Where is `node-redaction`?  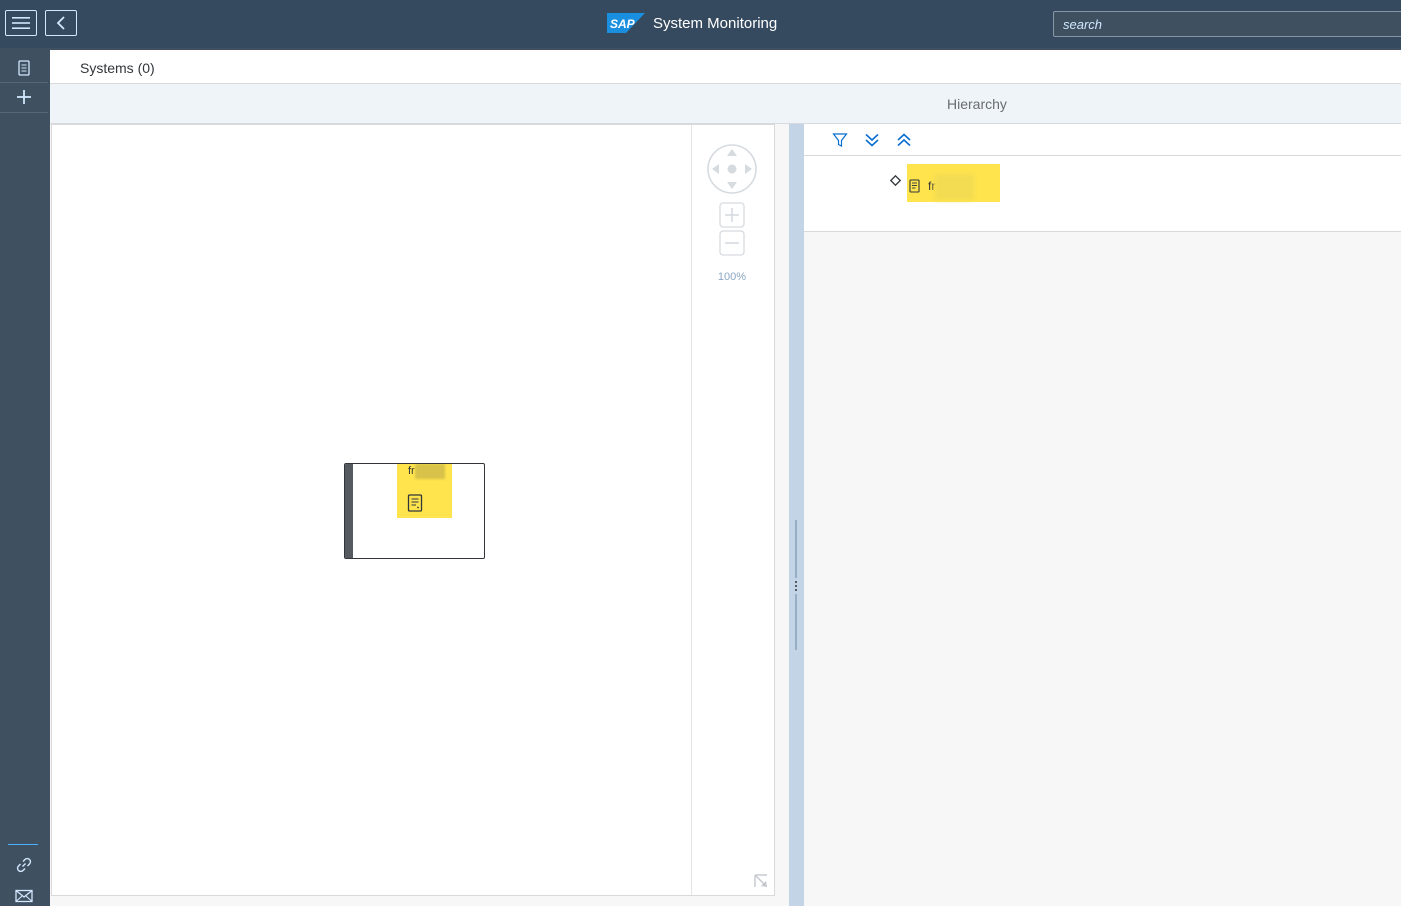
node-redaction is located at coordinates (430, 471).